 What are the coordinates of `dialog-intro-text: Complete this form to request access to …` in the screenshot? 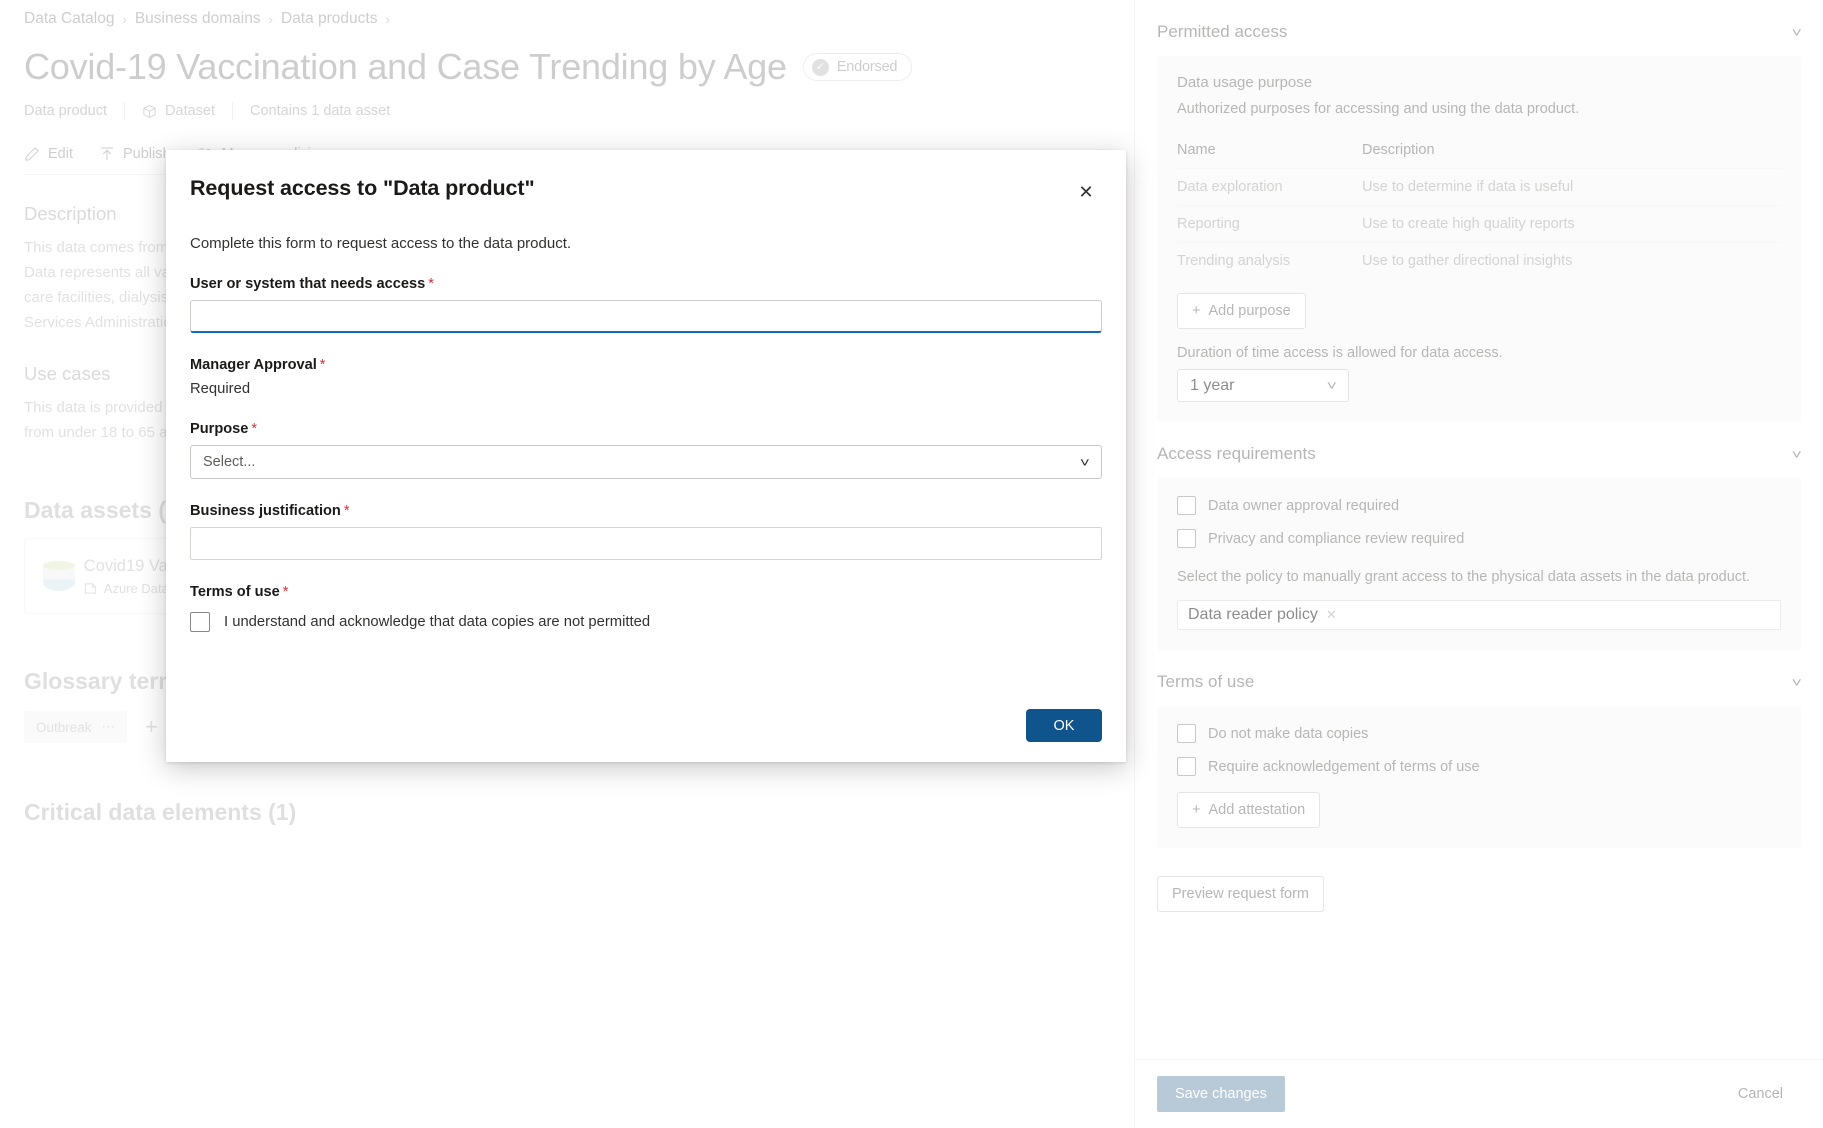 It's located at (381, 243).